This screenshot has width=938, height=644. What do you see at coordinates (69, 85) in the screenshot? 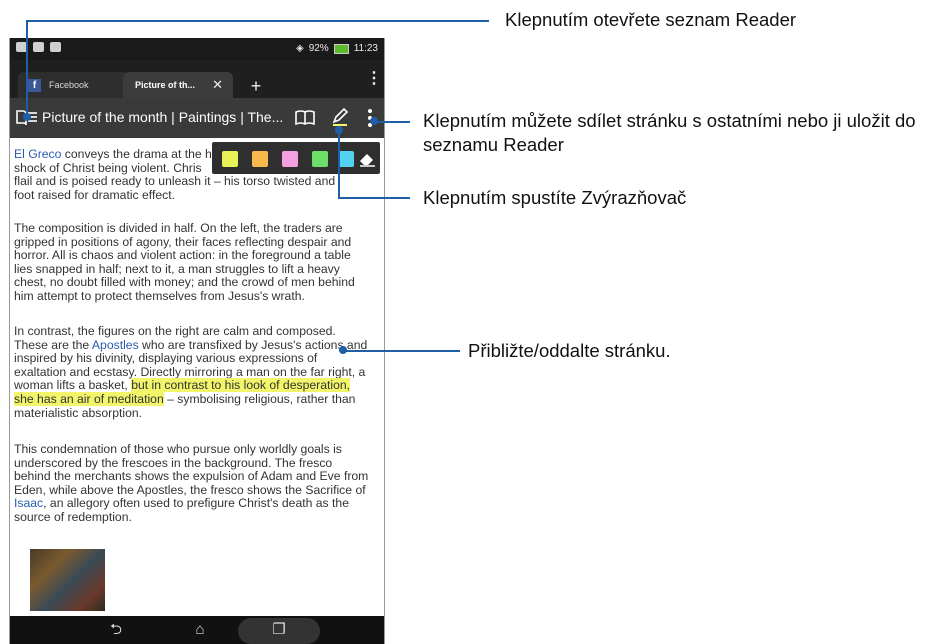
I see `tab-label: Facebook` at bounding box center [69, 85].